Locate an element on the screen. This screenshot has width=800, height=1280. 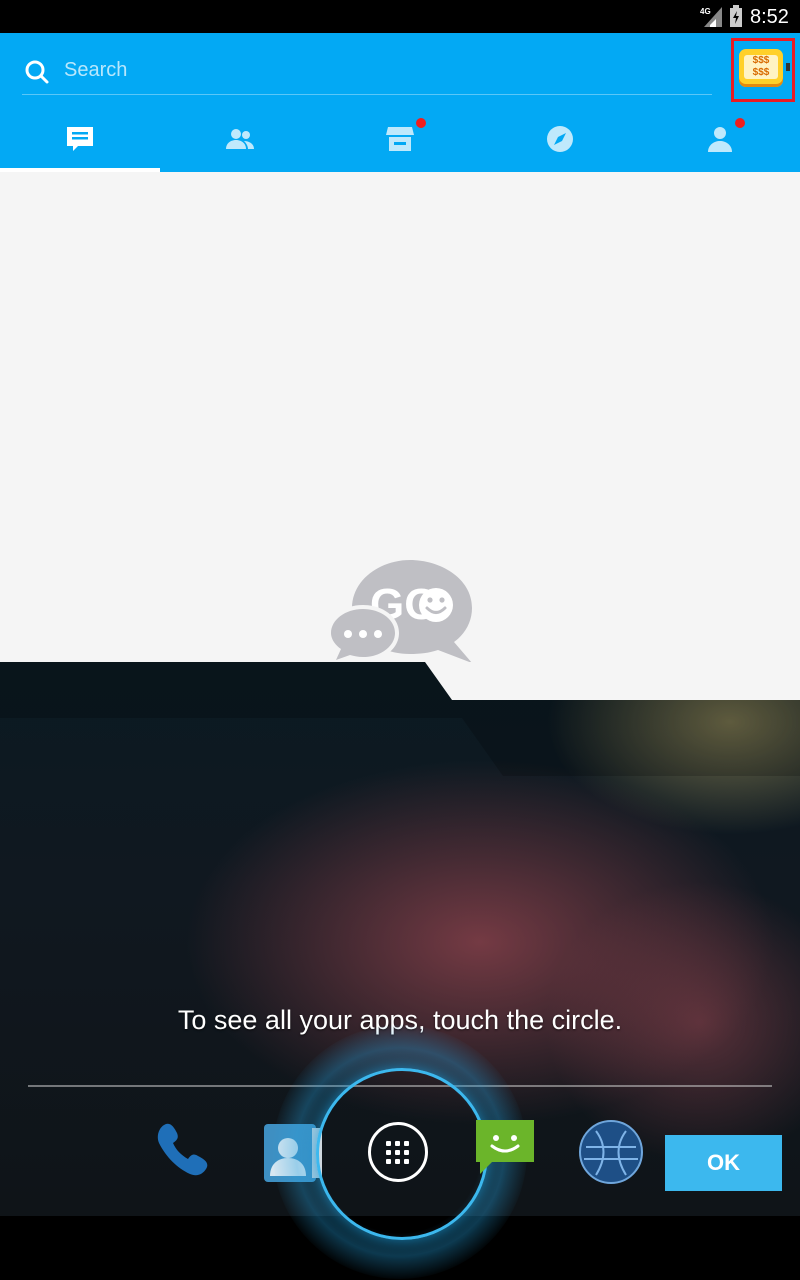
profile-badge is located at coordinates (740, 123).